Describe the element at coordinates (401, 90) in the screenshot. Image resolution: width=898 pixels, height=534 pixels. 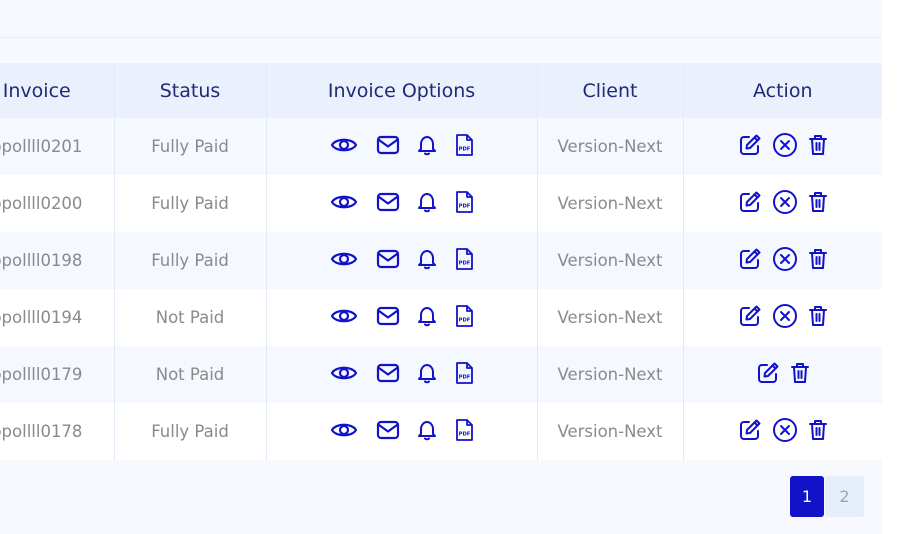
I see `header-invoice-options: Invoice Options` at that location.